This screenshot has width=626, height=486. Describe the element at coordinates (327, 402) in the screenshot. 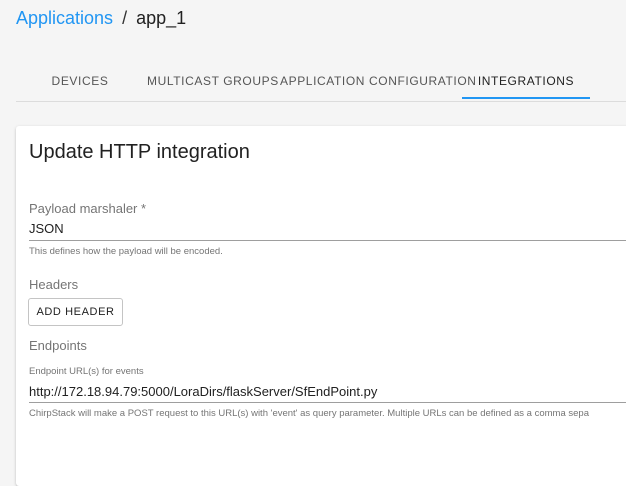

I see `endpoint-url-underline` at that location.